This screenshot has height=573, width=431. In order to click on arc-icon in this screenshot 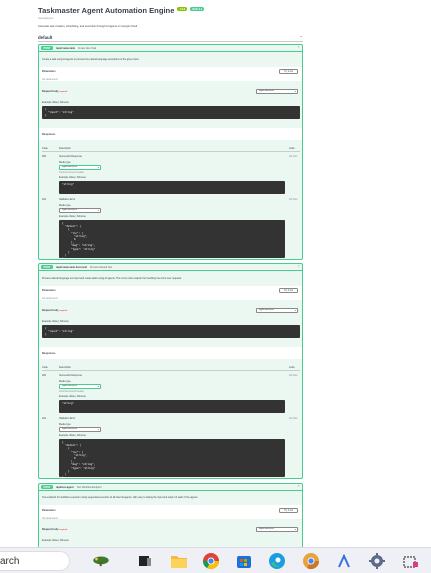, I will do `click(344, 561)`.